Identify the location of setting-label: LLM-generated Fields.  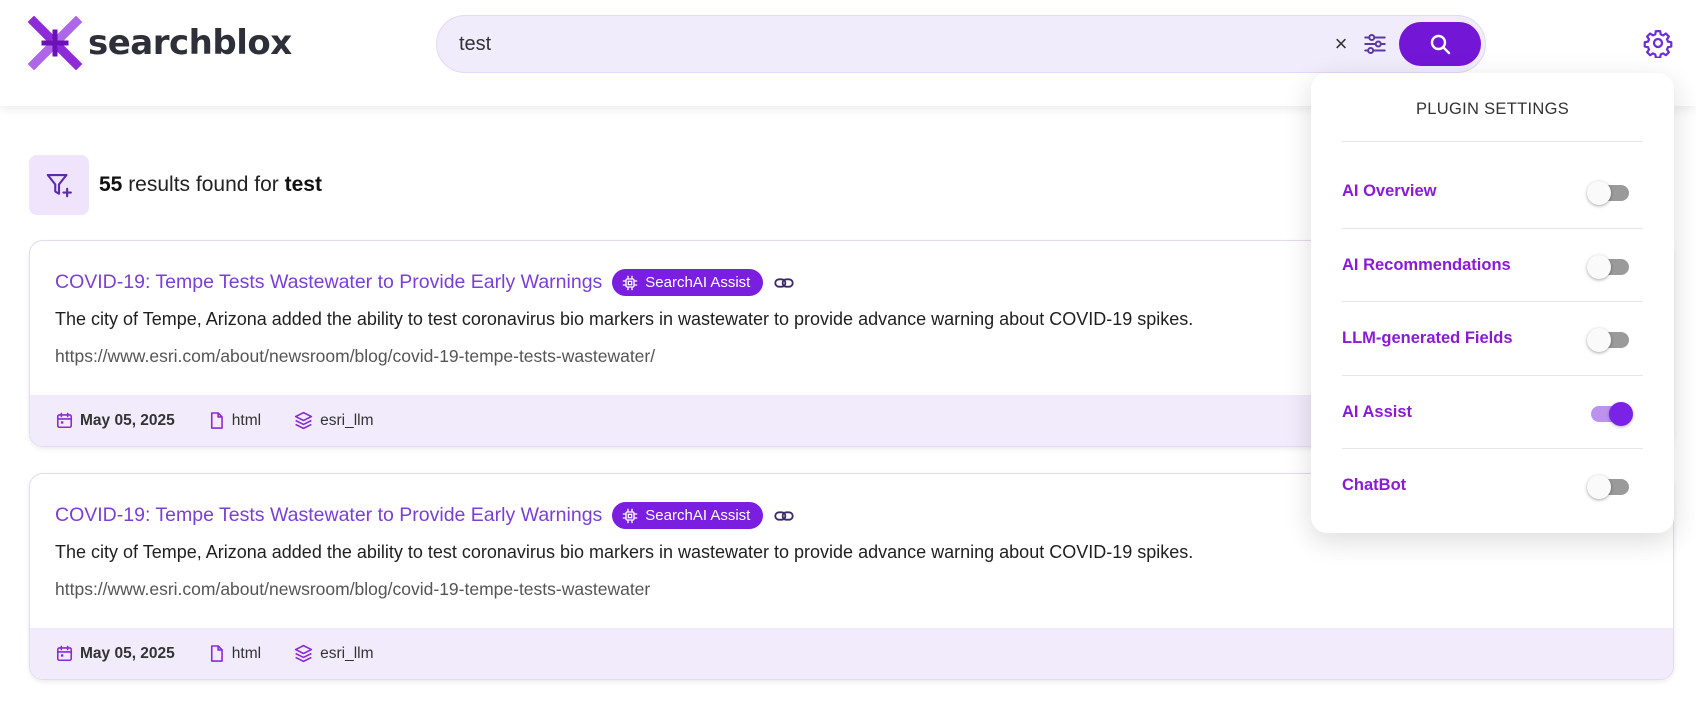
(1427, 337).